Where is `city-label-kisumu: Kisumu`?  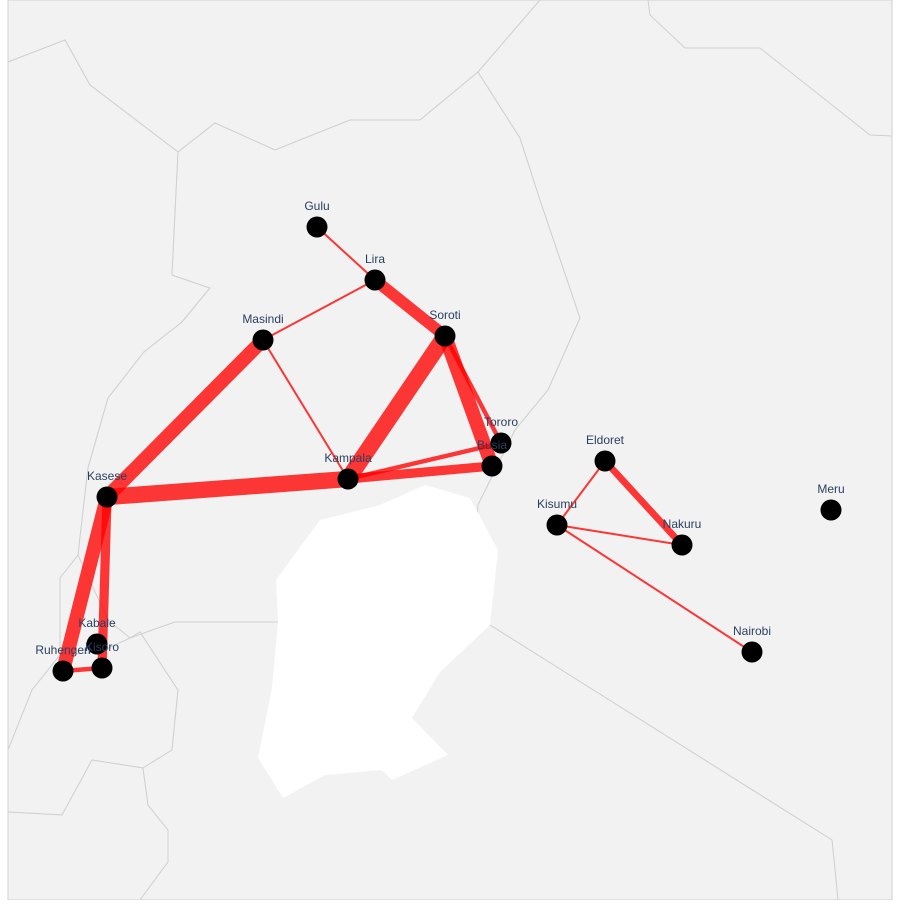
city-label-kisumu: Kisumu is located at coordinates (557, 504).